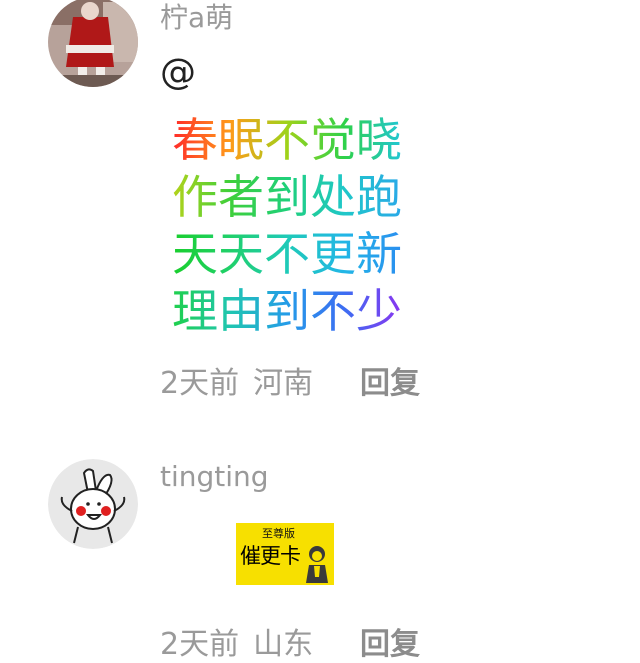 The image size is (640, 663). I want to click on comment-meta: 2天前 山东, so click(236, 641).